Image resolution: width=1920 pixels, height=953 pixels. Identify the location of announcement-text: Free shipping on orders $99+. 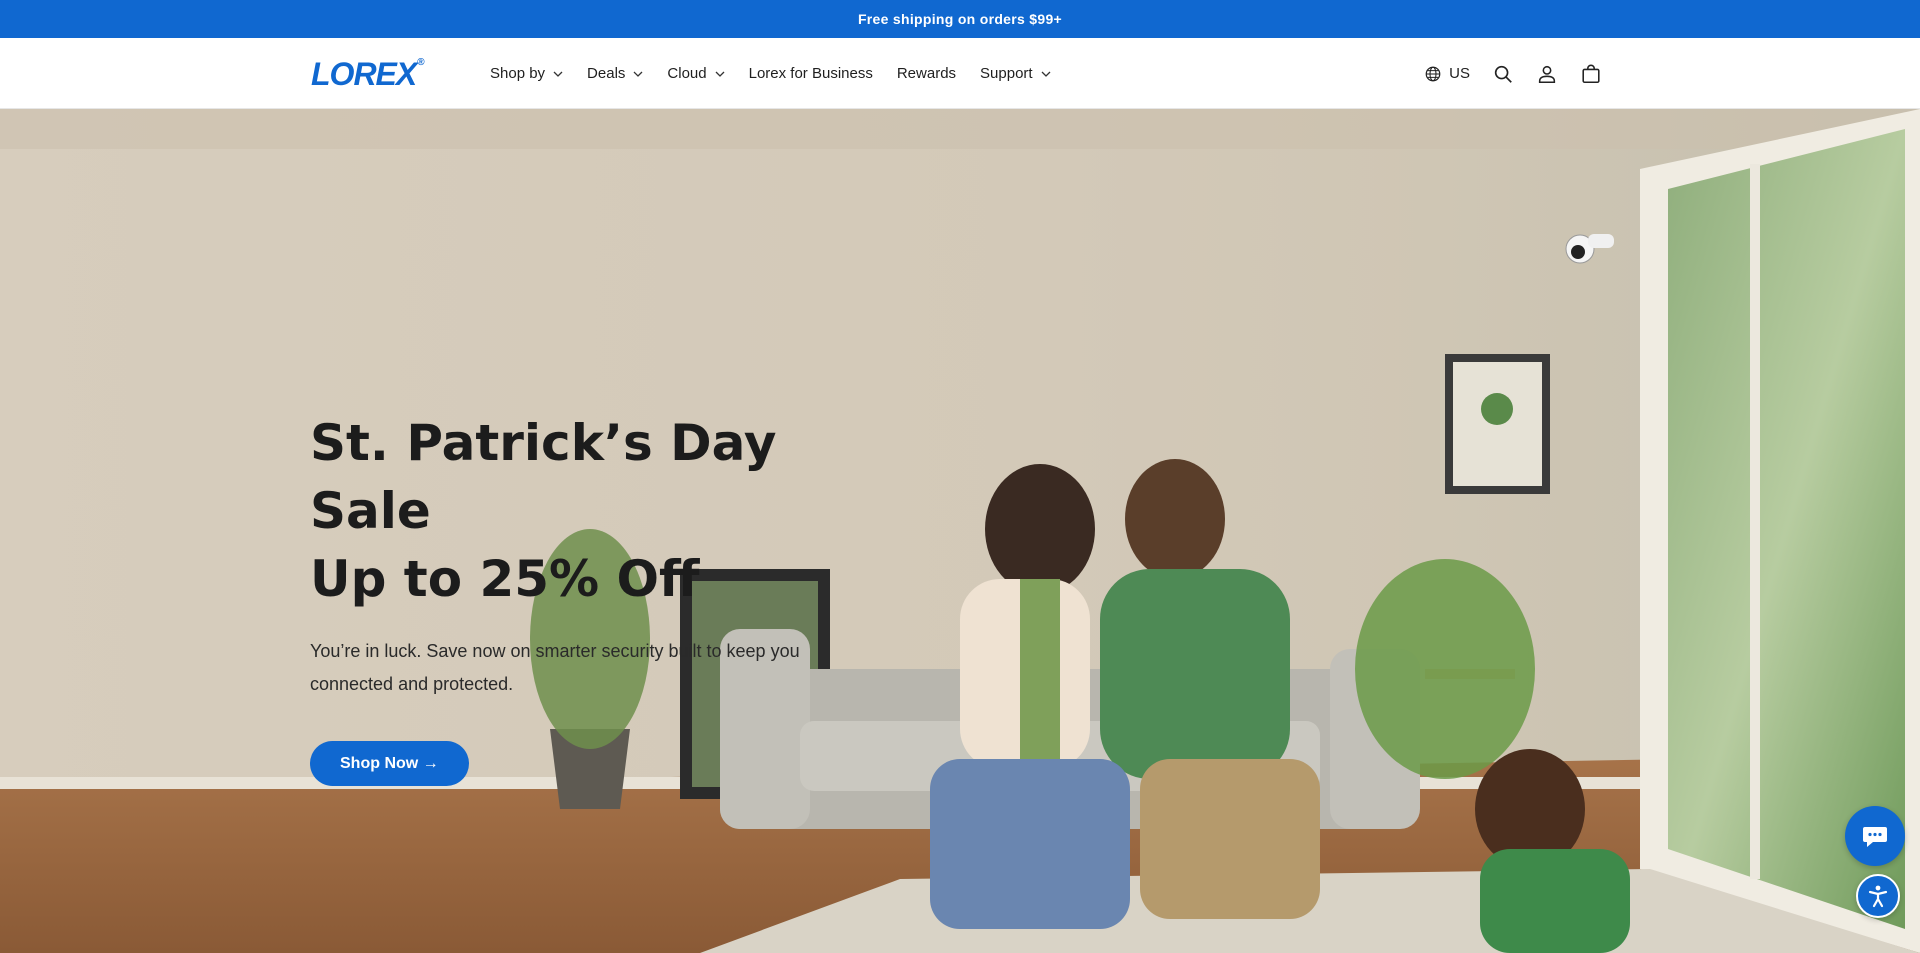
(960, 19).